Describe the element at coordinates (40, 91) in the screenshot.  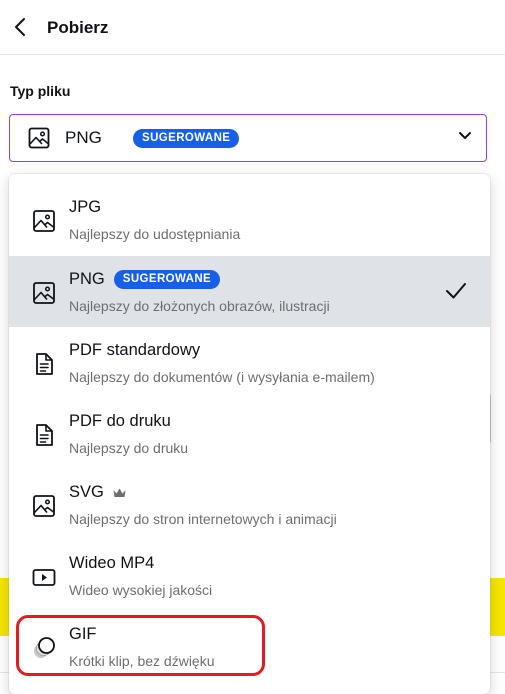
I see `file-type-label: Typ pliku` at that location.